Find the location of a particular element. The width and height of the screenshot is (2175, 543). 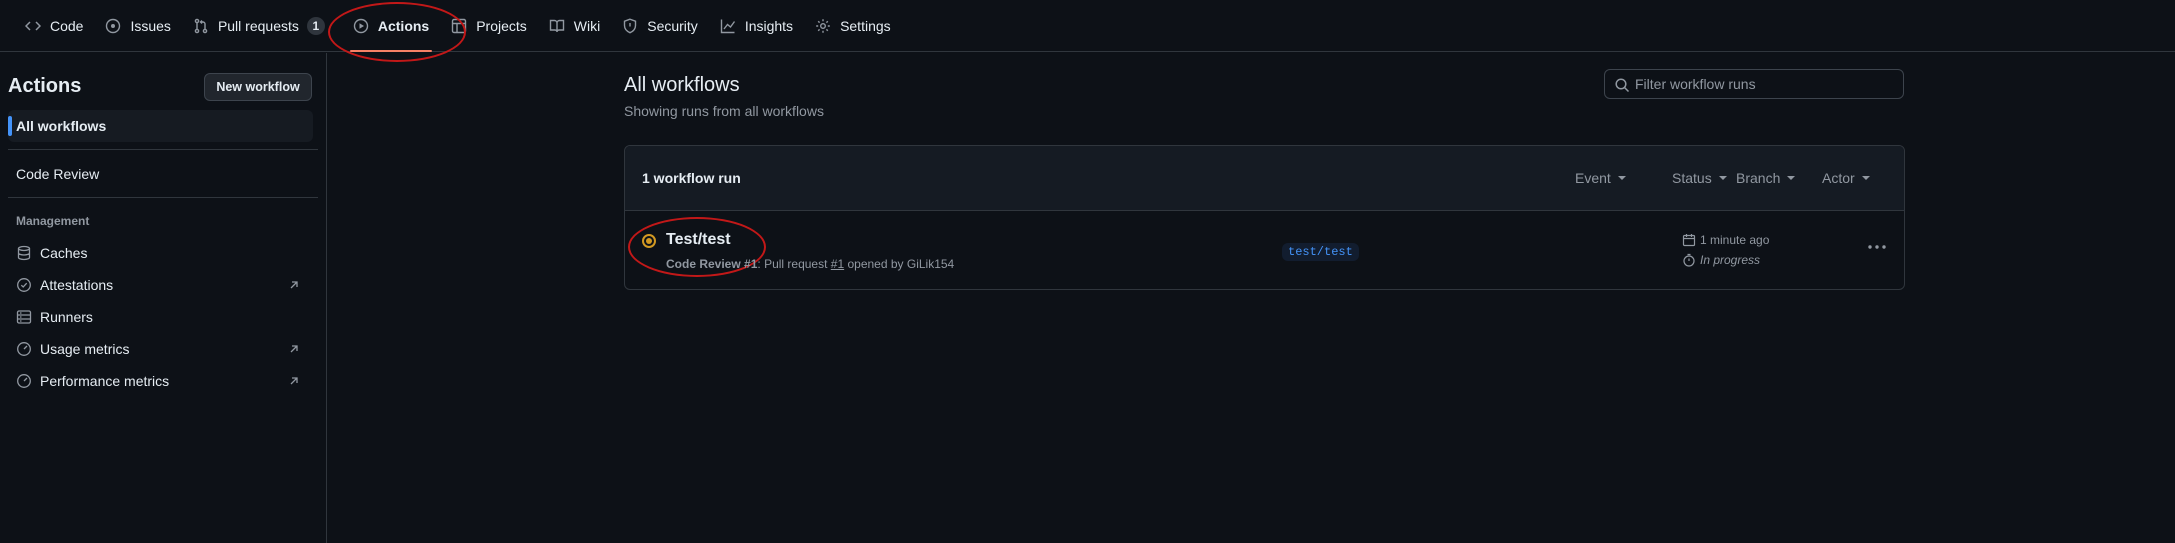

kebab-horizontal-icon is located at coordinates (1877, 247).